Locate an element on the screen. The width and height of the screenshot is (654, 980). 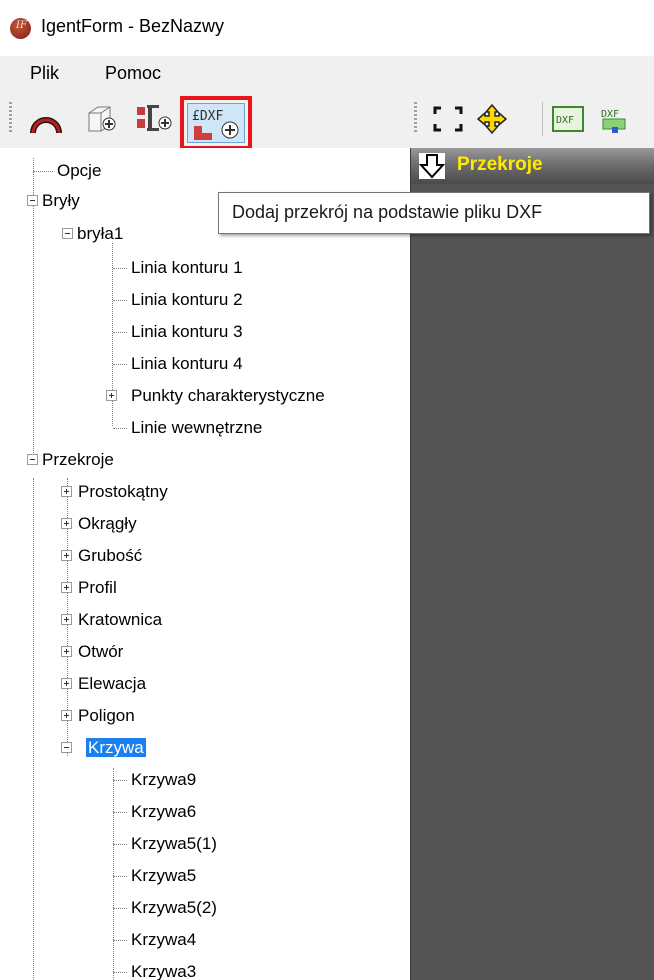
zoom-extents-icon is located at coordinates (448, 119).